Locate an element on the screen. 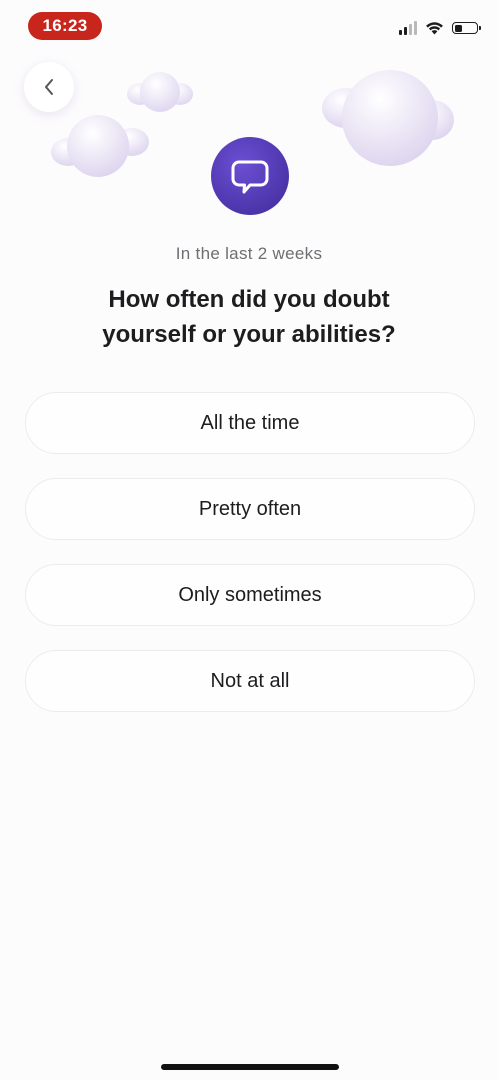 The image size is (498, 1080). speech-bubble-icon is located at coordinates (250, 177).